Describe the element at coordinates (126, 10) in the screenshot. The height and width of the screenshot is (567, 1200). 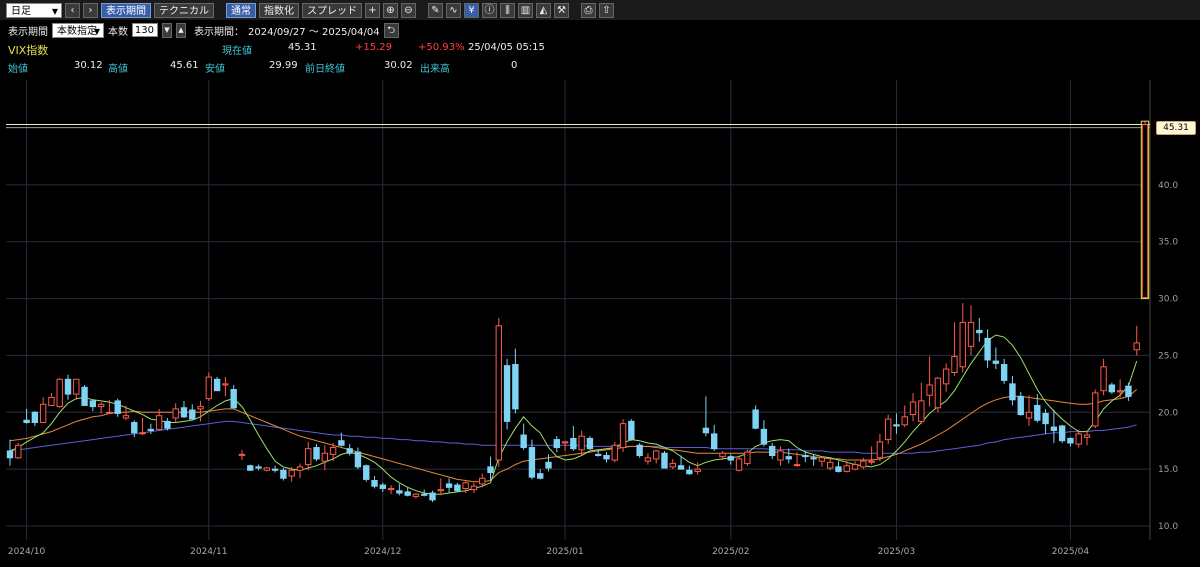
I see `period-button: 表示期間` at that location.